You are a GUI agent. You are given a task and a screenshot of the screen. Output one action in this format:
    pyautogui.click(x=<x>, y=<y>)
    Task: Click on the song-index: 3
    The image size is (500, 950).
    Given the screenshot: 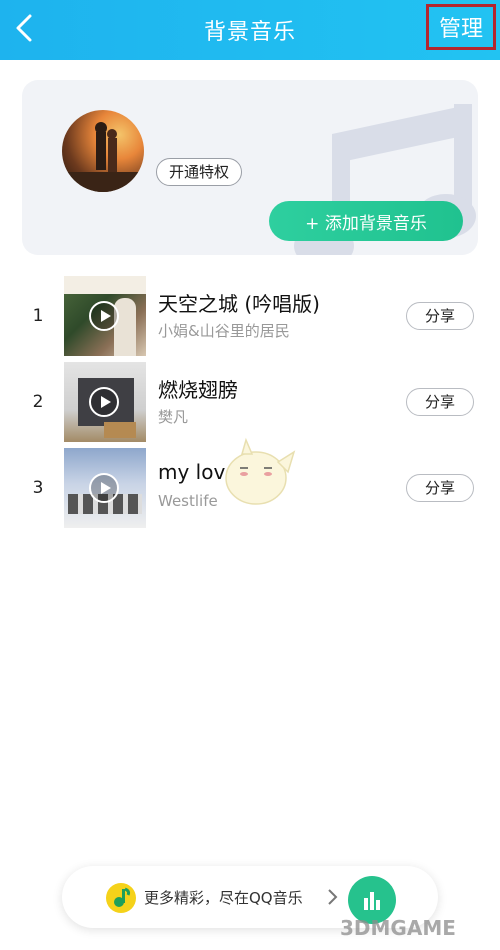 What is the action you would take?
    pyautogui.click(x=38, y=488)
    